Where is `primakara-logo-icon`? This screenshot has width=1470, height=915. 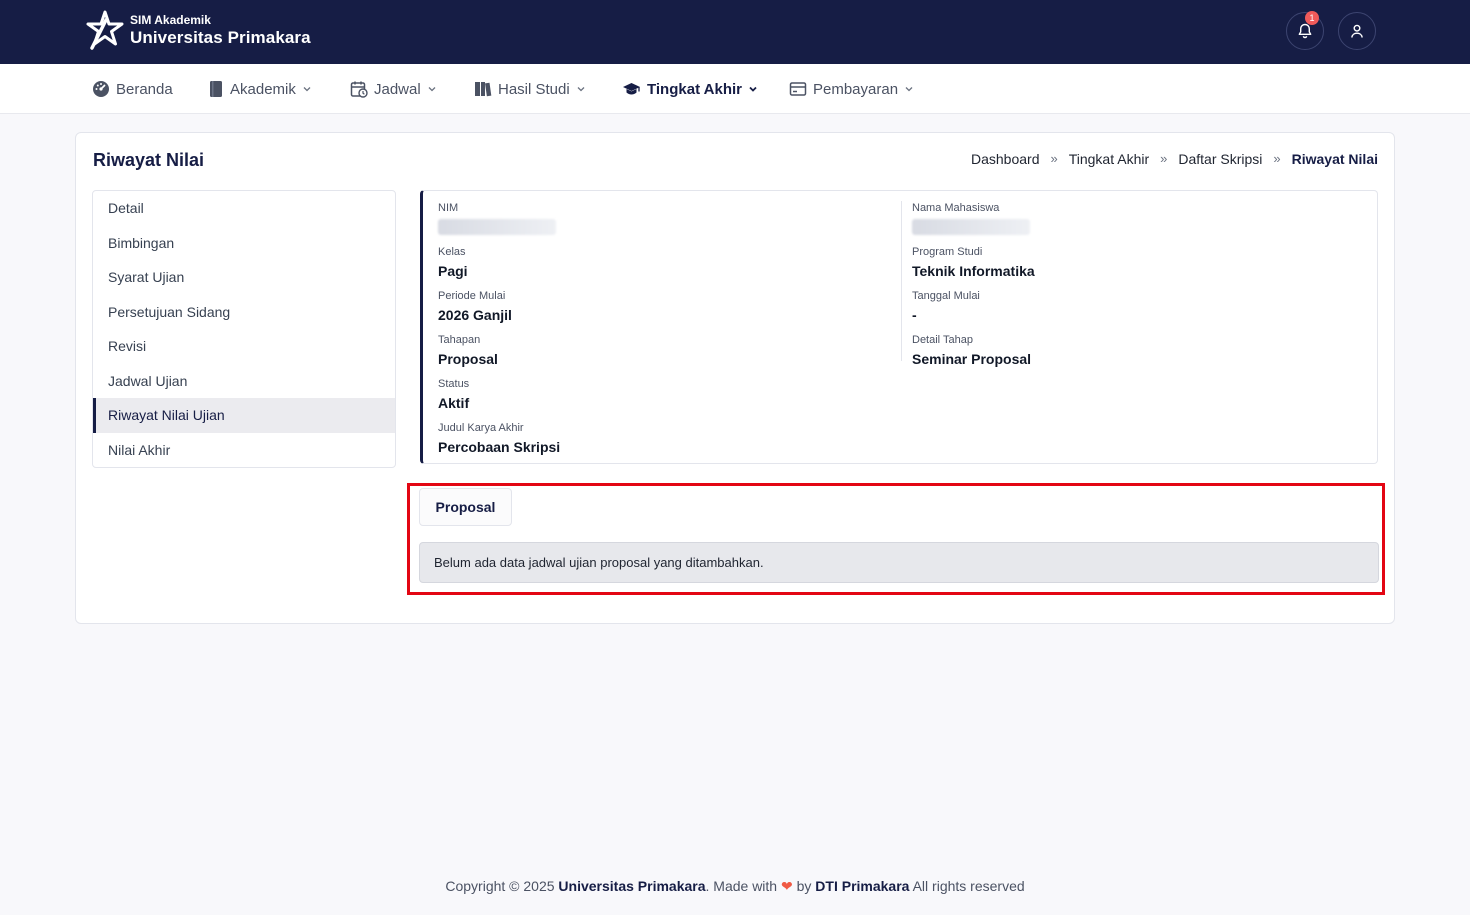 primakara-logo-icon is located at coordinates (105, 30).